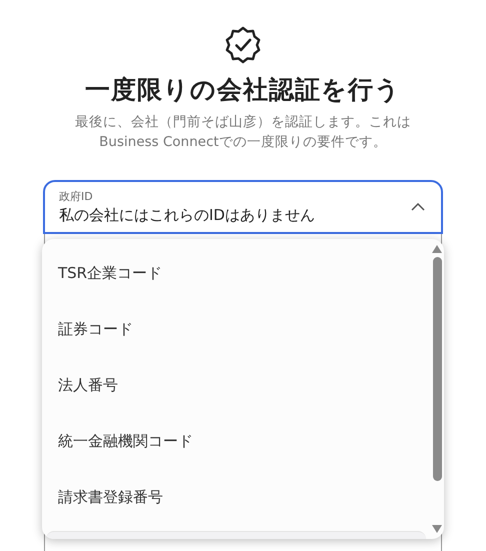 This screenshot has height=551, width=486. I want to click on description-text: 最後に、会社（門前そば山彦）を認証します。これはBusiness Connectでの一度限りの要件です。, so click(243, 132).